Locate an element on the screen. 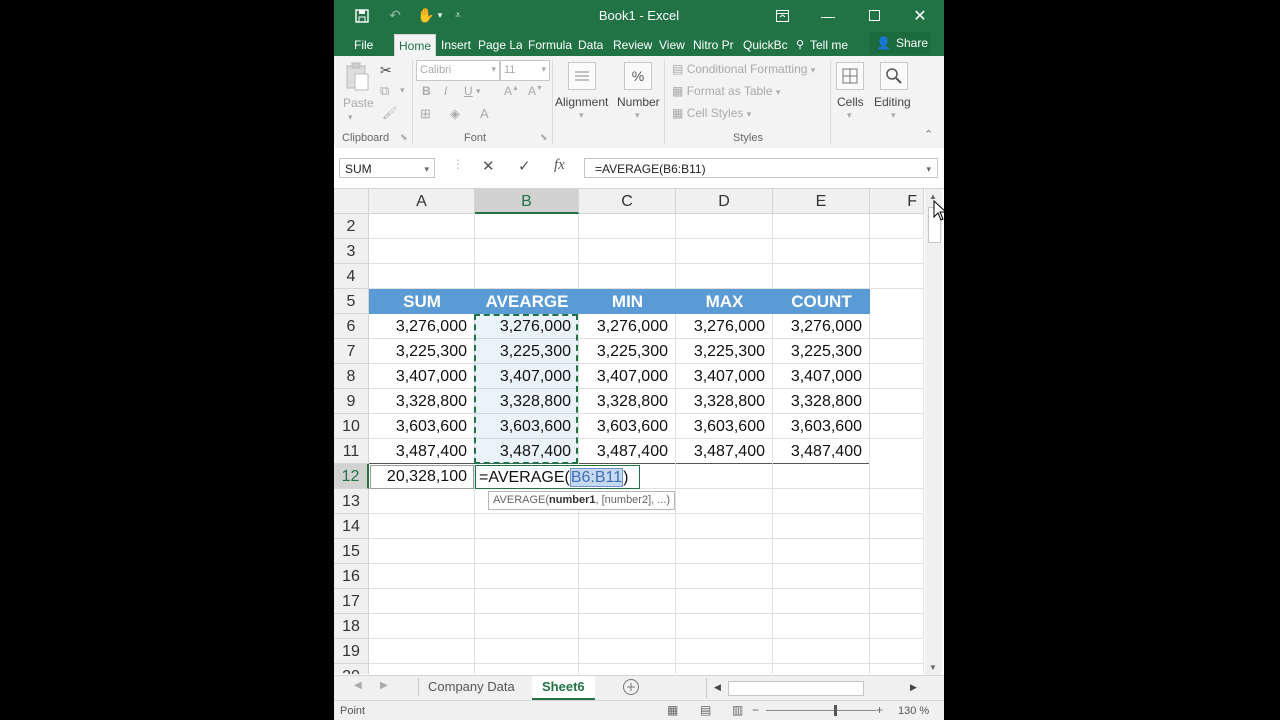 This screenshot has width=1280, height=720. format-painter-icon: 🖌 is located at coordinates (389, 113).